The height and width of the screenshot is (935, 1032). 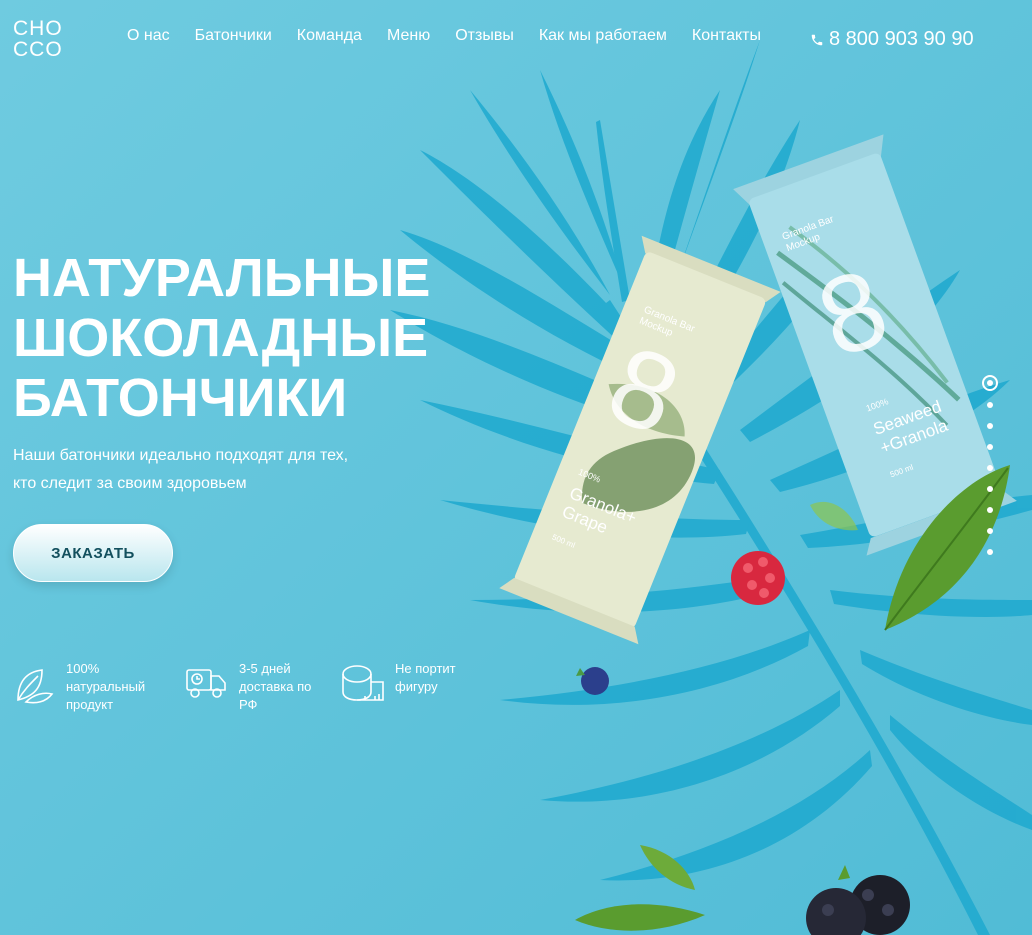 What do you see at coordinates (416, 686) in the screenshot?
I see `feature-figure-line-2: фигуру` at bounding box center [416, 686].